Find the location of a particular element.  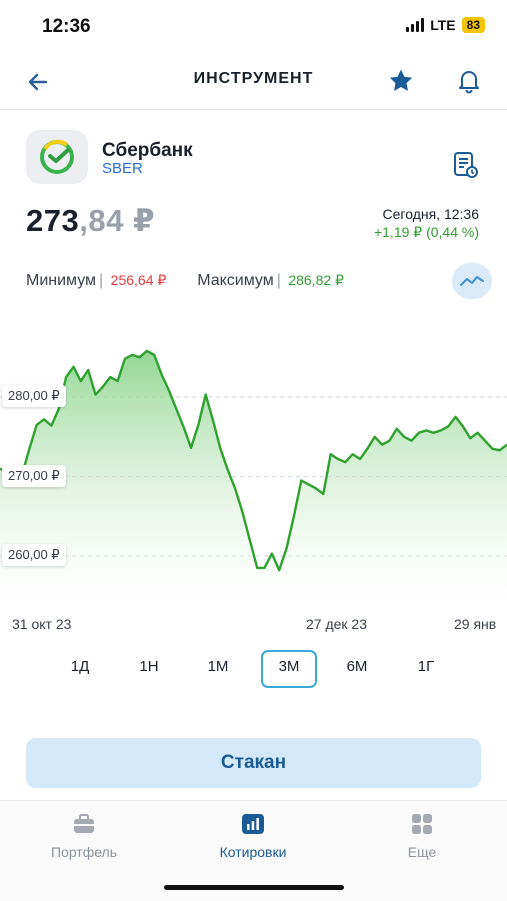

top-bar: ИНСТРУМЕНТ is located at coordinates (253, 82).